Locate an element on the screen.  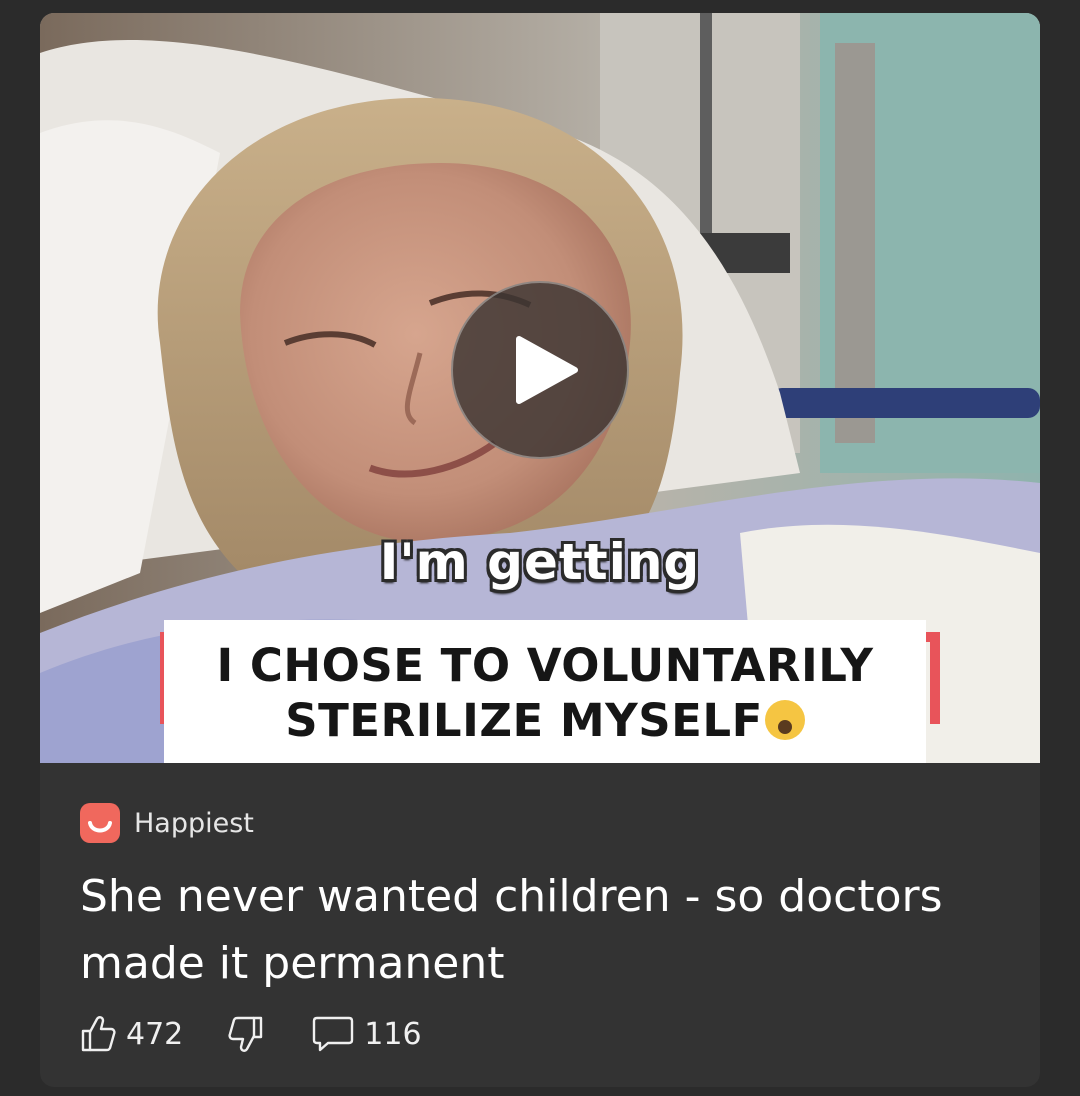
banner-text-box: I CHOSE TO VOLUNTARILY STERILIZE MYSELF is located at coordinates (545, 691).